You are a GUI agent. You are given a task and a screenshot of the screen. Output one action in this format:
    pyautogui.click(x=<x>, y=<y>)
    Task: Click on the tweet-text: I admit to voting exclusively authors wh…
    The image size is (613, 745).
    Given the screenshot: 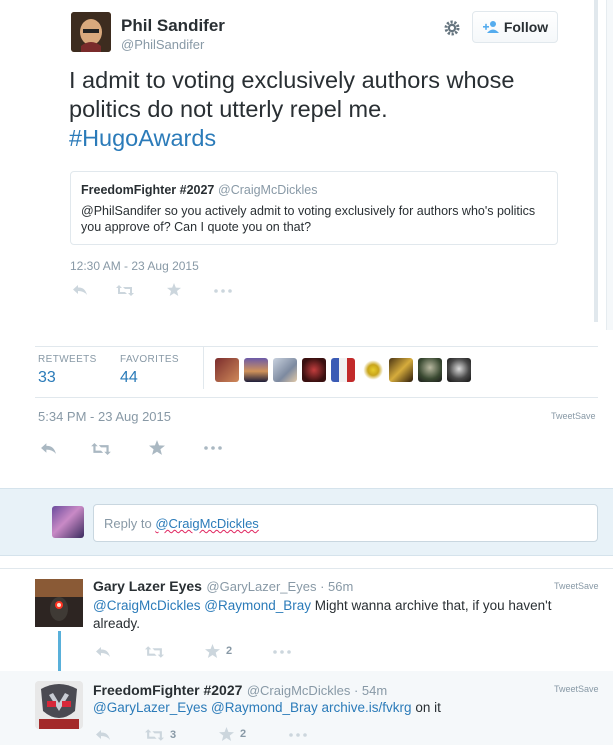 What is the action you would take?
    pyautogui.click(x=324, y=109)
    